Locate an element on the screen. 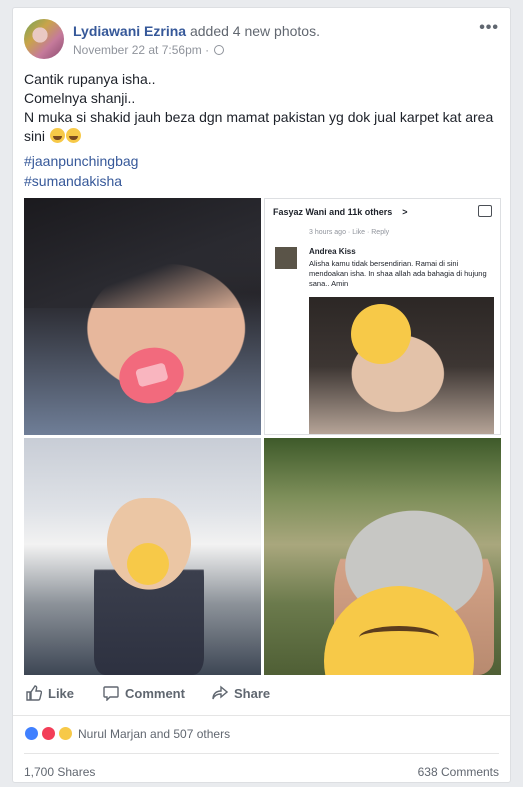 The image size is (523, 787). commenter-avatar is located at coordinates (286, 258).